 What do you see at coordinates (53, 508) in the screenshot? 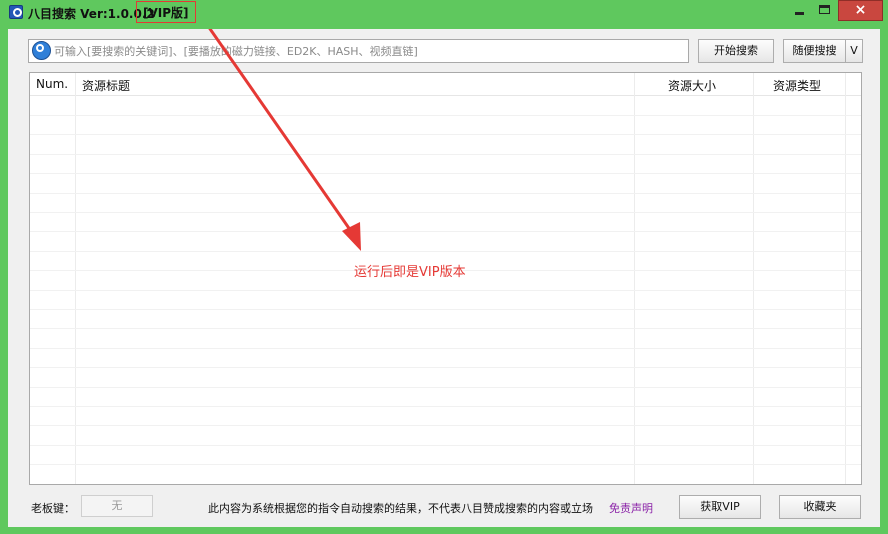
I see `boss-key-label: 老板键：` at bounding box center [53, 508].